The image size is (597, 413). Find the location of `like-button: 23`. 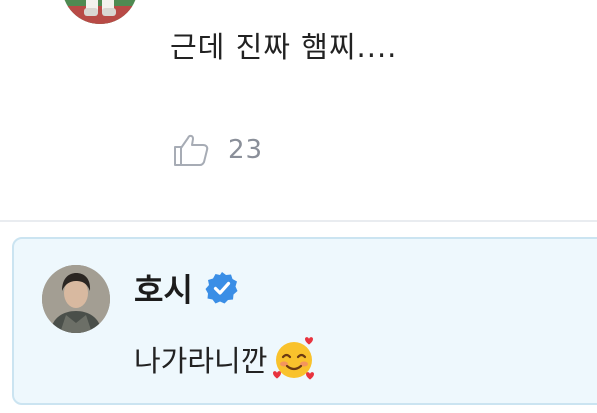

like-button: 23 is located at coordinates (217, 150).